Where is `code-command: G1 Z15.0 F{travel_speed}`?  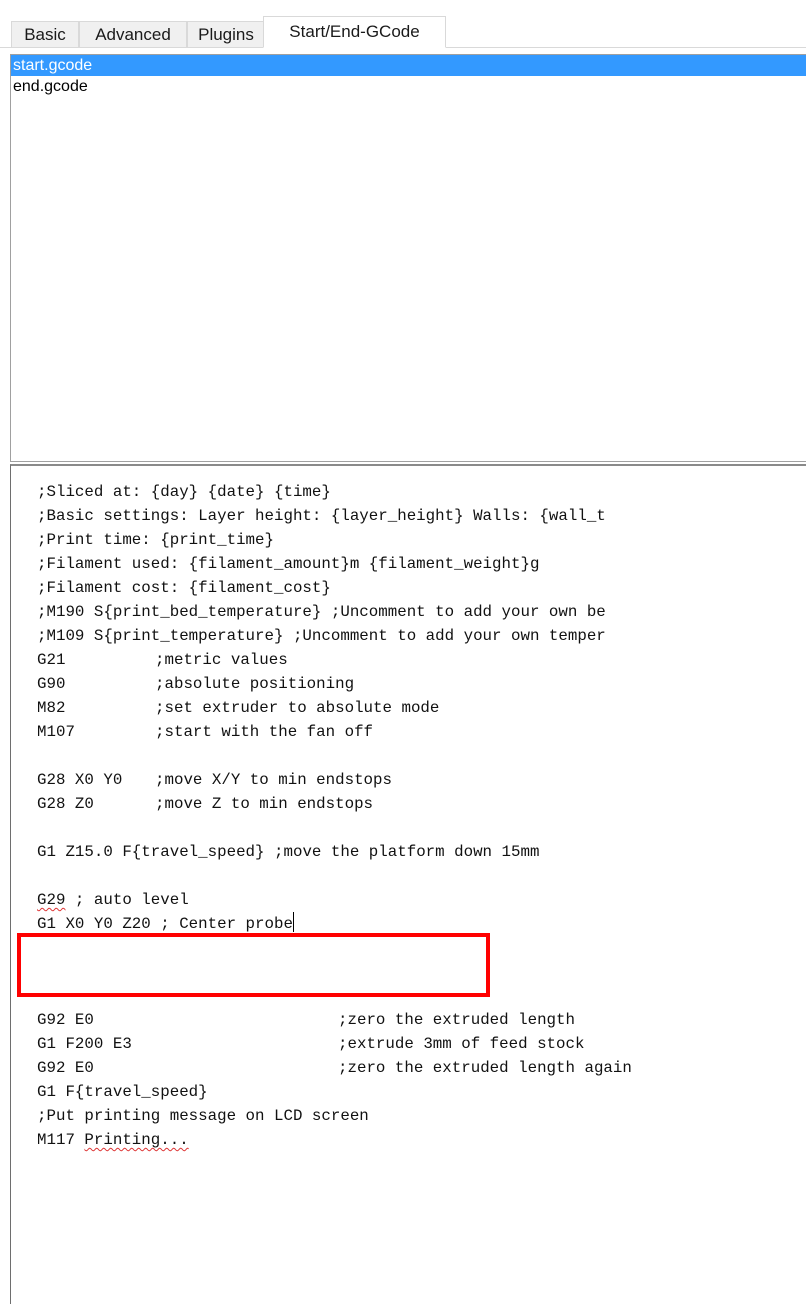
code-command: G1 Z15.0 F{travel_speed} is located at coordinates (151, 852).